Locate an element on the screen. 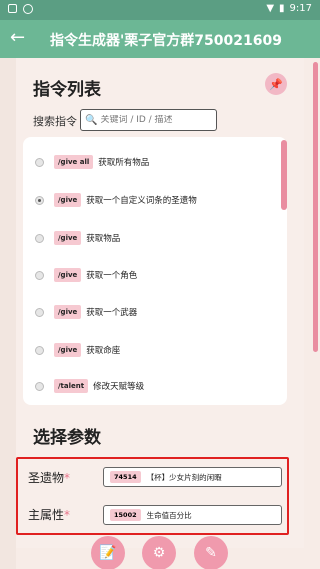  list-item: /give all 获取所有物品 is located at coordinates (92, 162).